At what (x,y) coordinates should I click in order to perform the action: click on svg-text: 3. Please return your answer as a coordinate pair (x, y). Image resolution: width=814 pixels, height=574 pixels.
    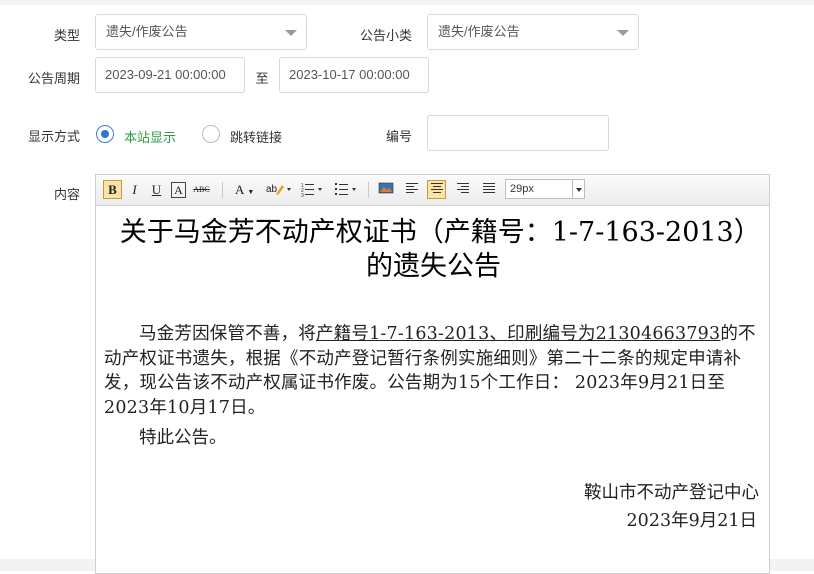
    Looking at the image, I should click on (302, 195).